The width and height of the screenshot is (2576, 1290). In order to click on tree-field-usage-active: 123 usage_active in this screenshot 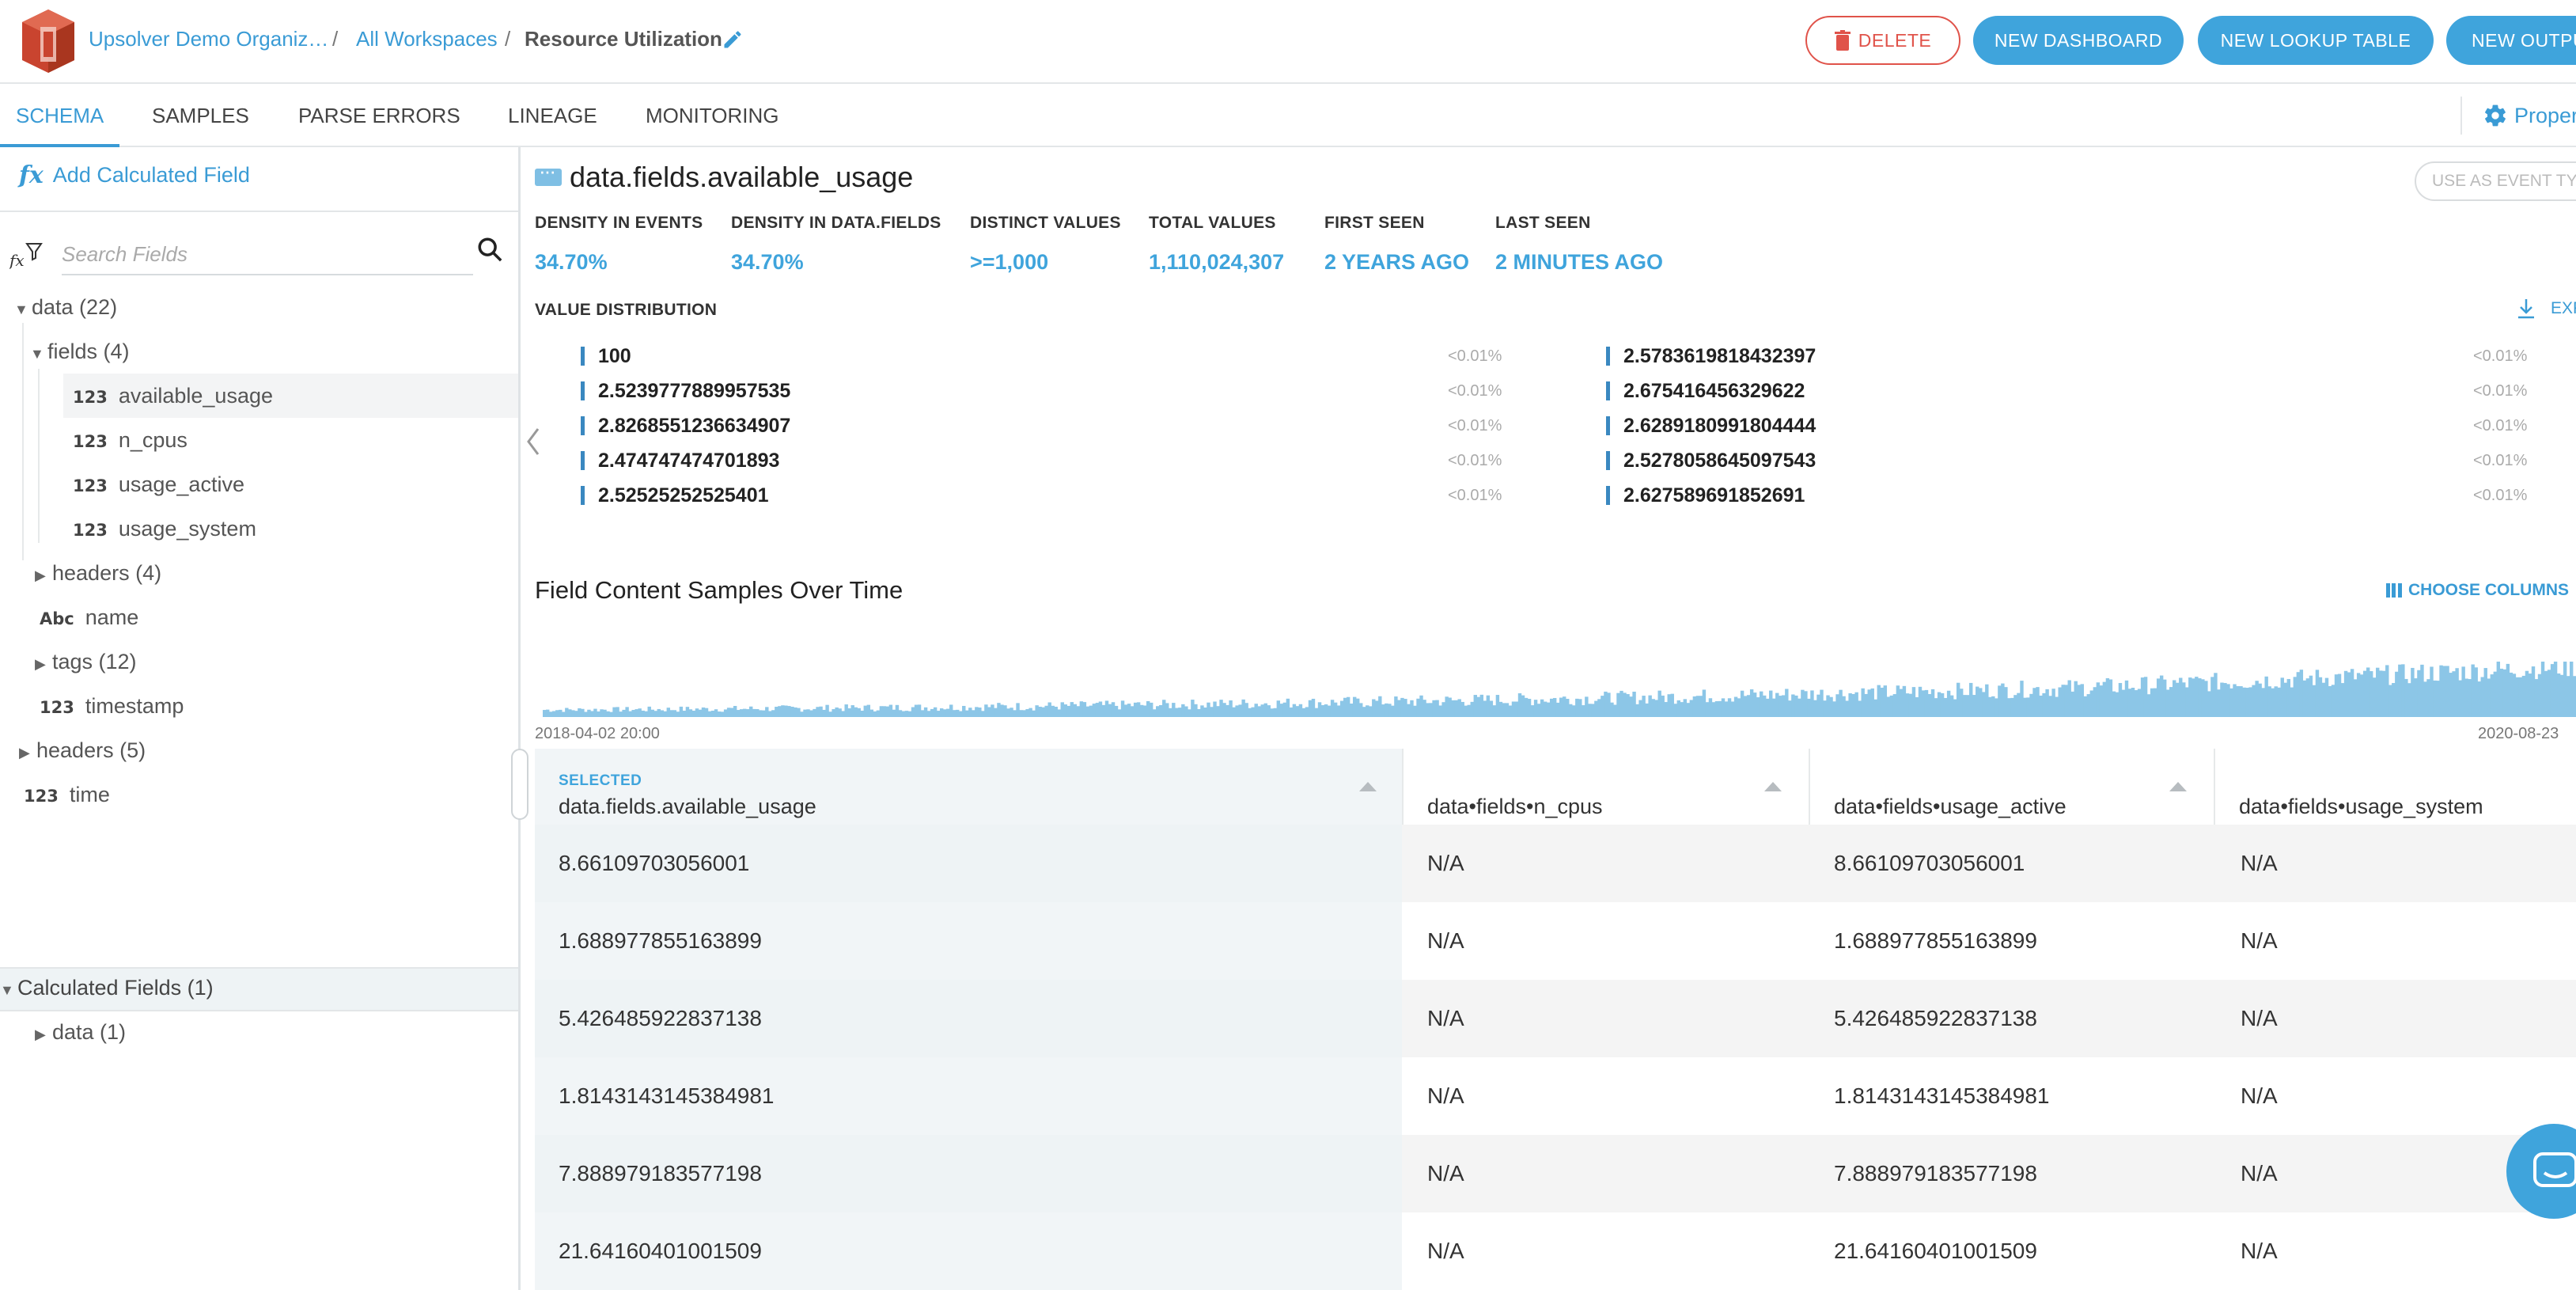, I will do `click(158, 484)`.